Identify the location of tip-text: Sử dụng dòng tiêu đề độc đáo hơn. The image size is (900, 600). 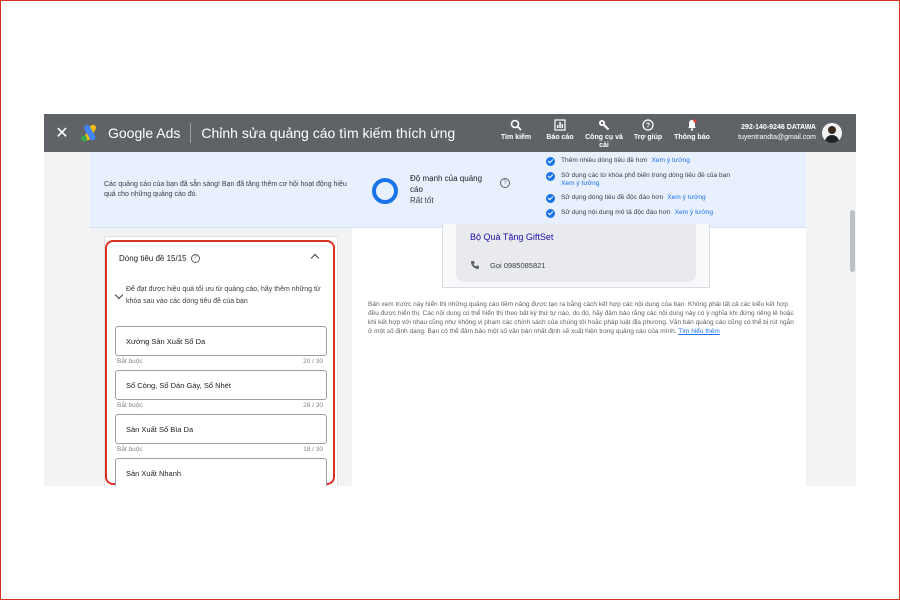
(612, 197).